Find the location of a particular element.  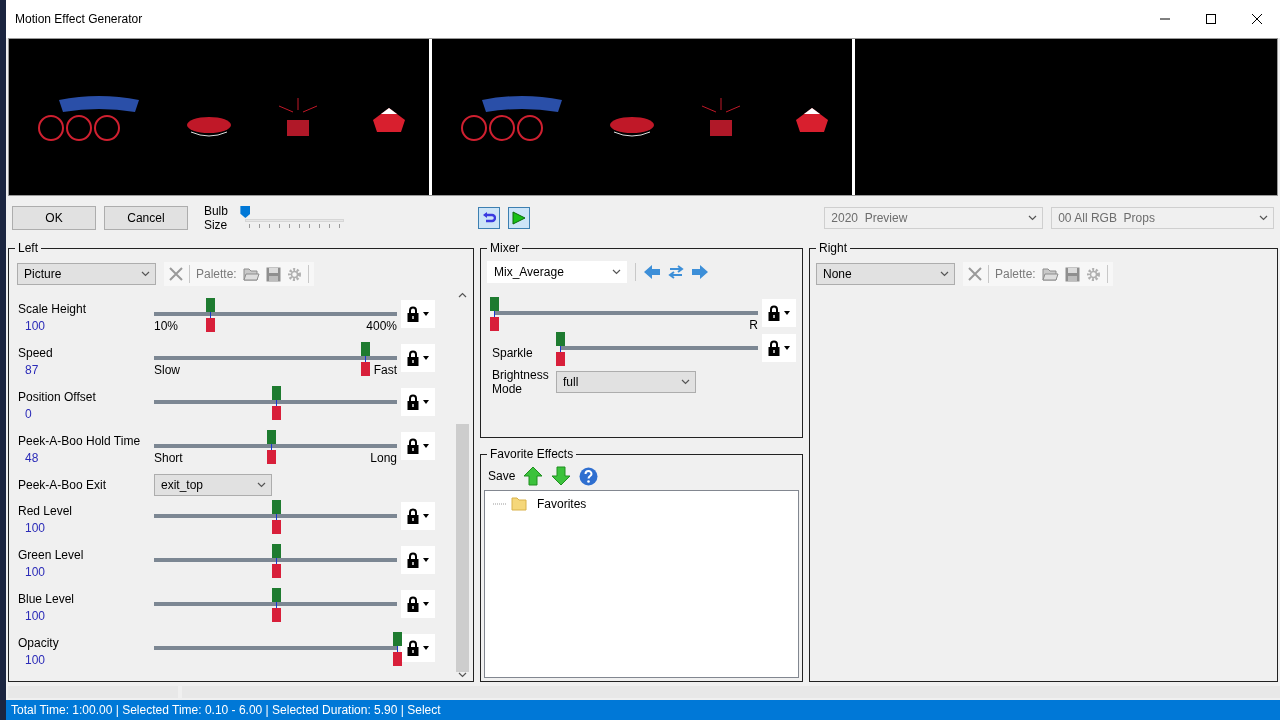

left-arrow-icon is located at coordinates (652, 272).